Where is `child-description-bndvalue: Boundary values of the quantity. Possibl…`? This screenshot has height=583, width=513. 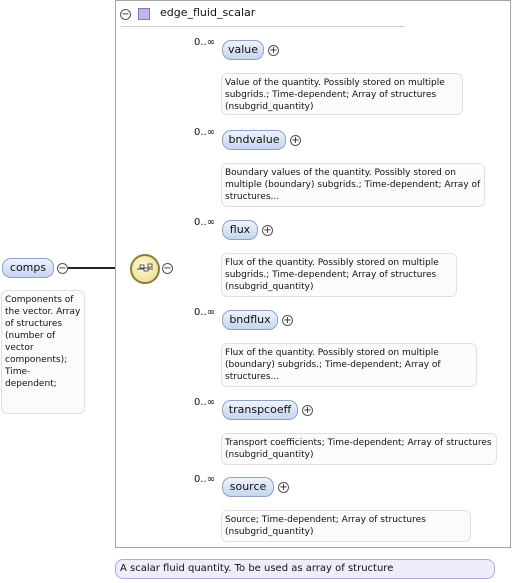 child-description-bndvalue: Boundary values of the quantity. Possibl… is located at coordinates (353, 185).